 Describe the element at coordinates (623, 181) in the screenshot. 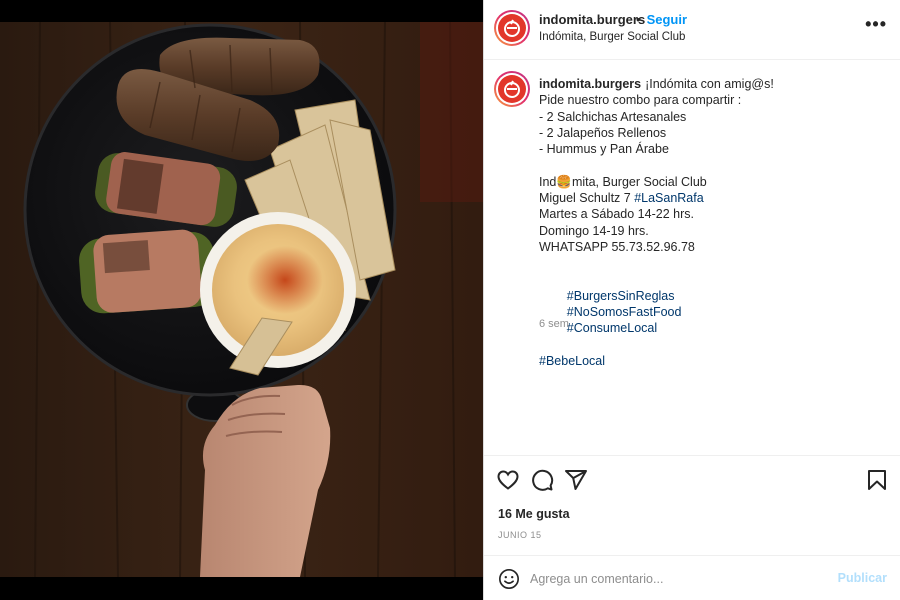

I see `caption-line: Ind🍔mita, Burger Social Club` at that location.